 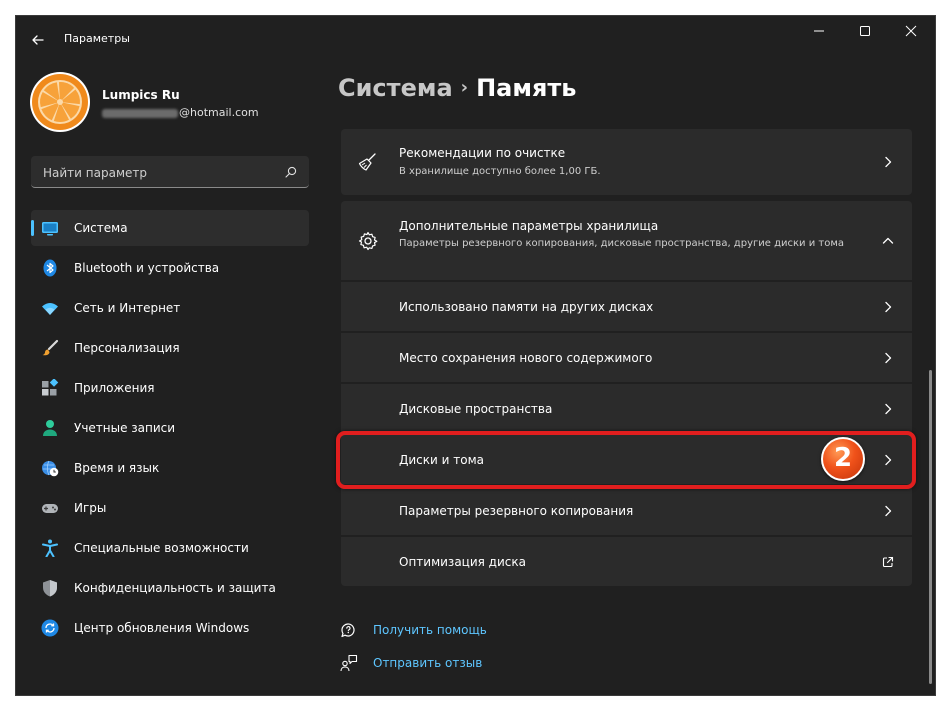 I want to click on bluetooth-icon, so click(x=50, y=268).